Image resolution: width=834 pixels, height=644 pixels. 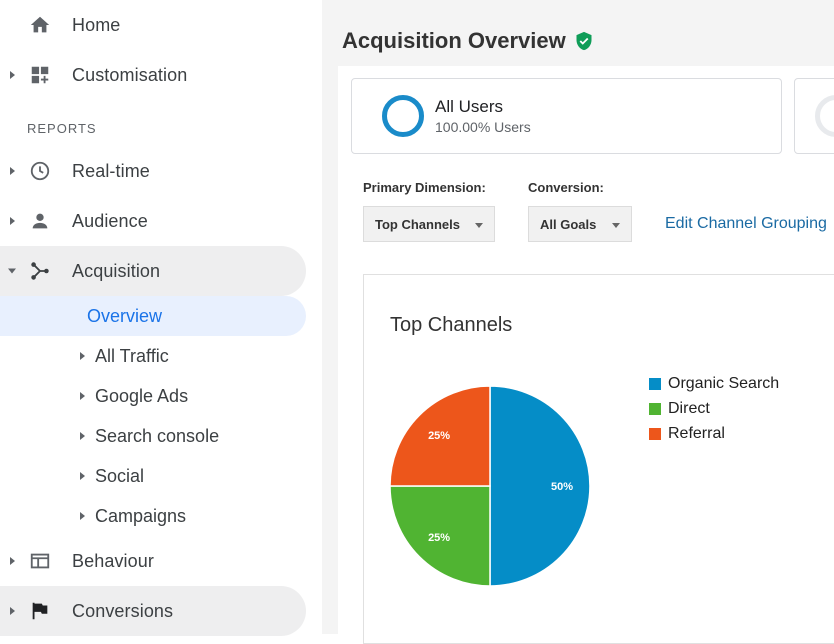 I want to click on nav-audience: Audience, so click(x=153, y=221).